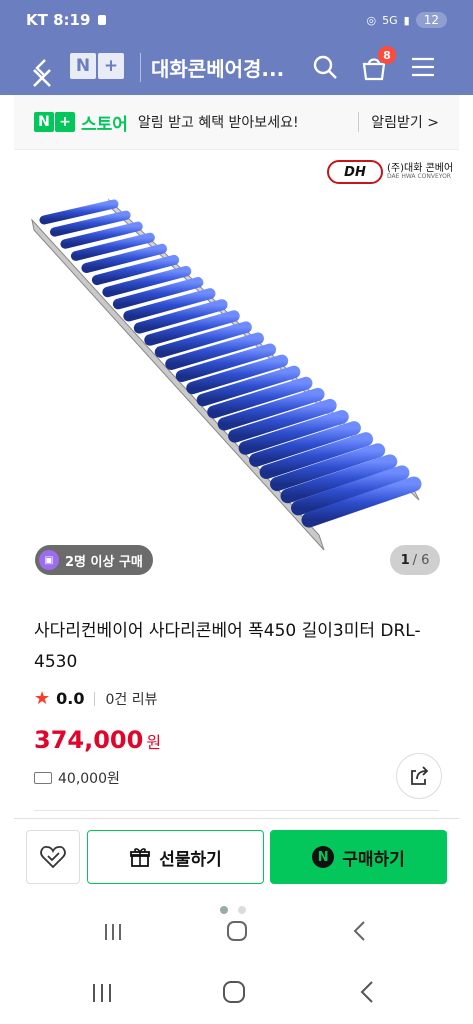 This screenshot has width=473, height=1024. I want to click on system-recent-apps-icon, so click(102, 993).